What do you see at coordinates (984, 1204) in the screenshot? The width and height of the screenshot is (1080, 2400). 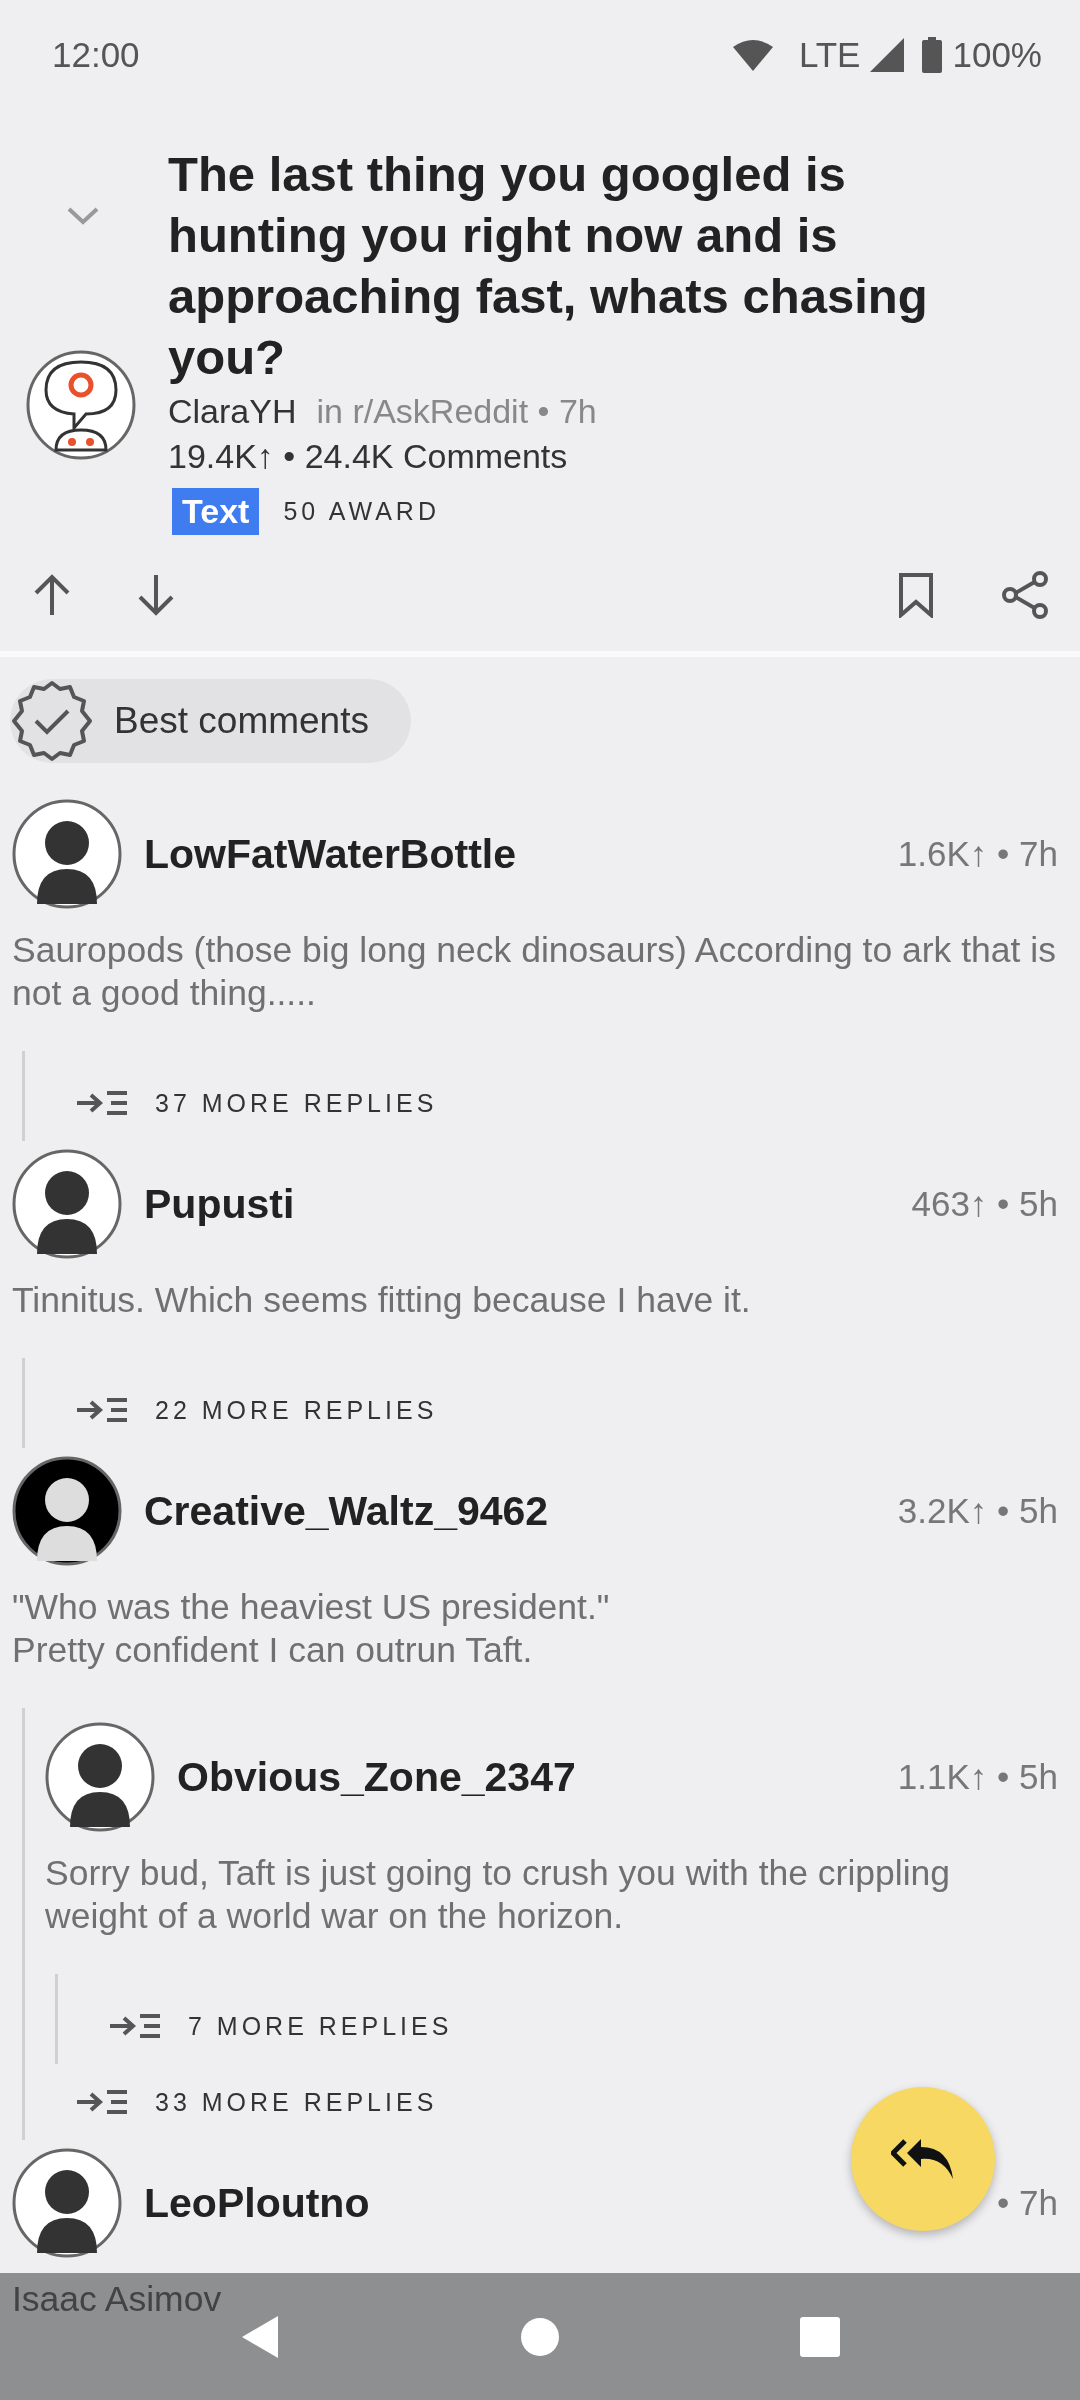 I see `comment-meta: 463↑ • 5h` at bounding box center [984, 1204].